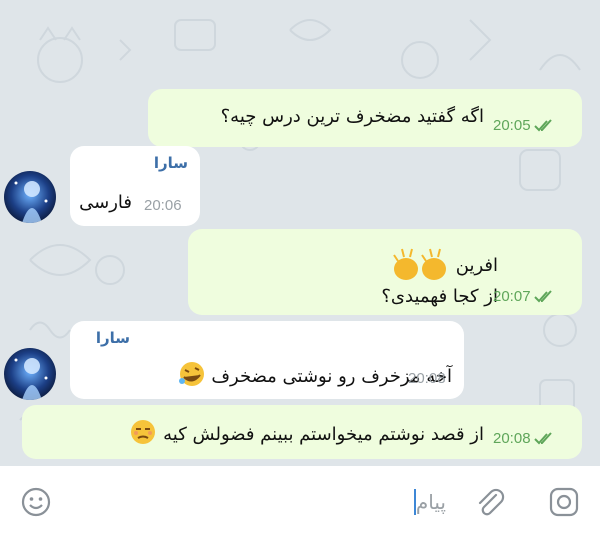 Image resolution: width=600 pixels, height=539 pixels. I want to click on message-meta: 20:07, so click(524, 296).